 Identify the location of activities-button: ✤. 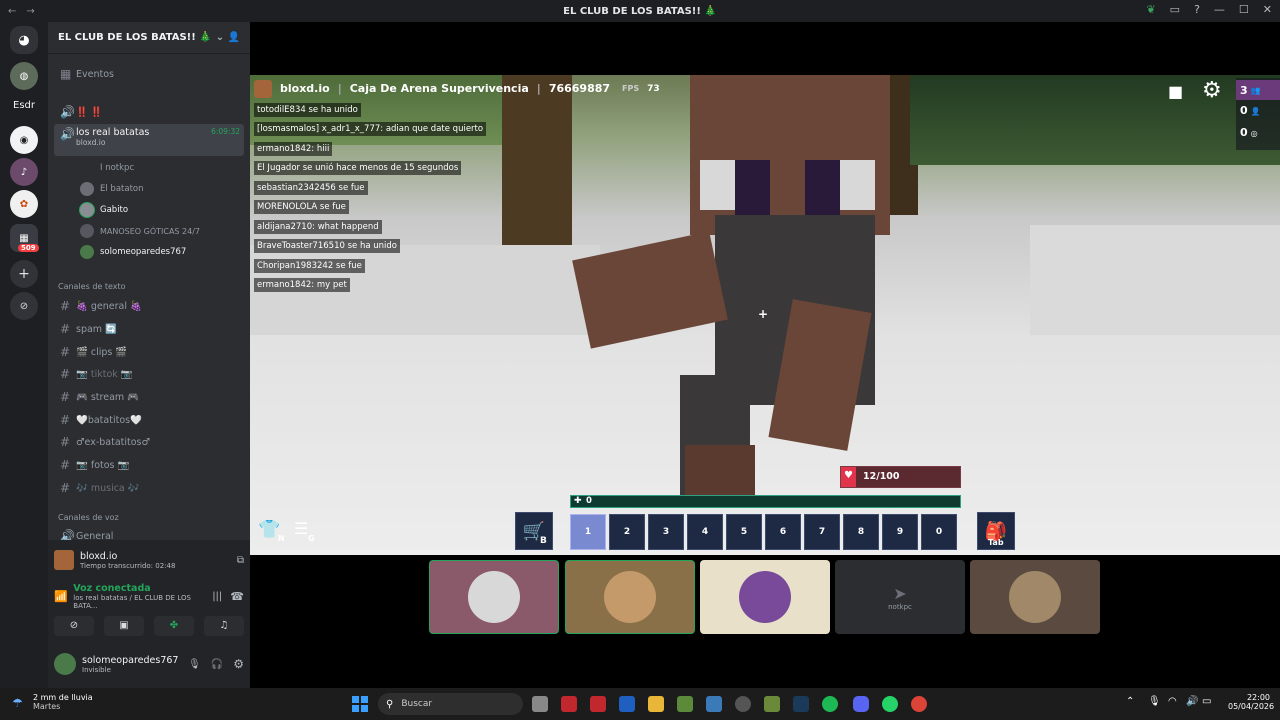
(174, 626).